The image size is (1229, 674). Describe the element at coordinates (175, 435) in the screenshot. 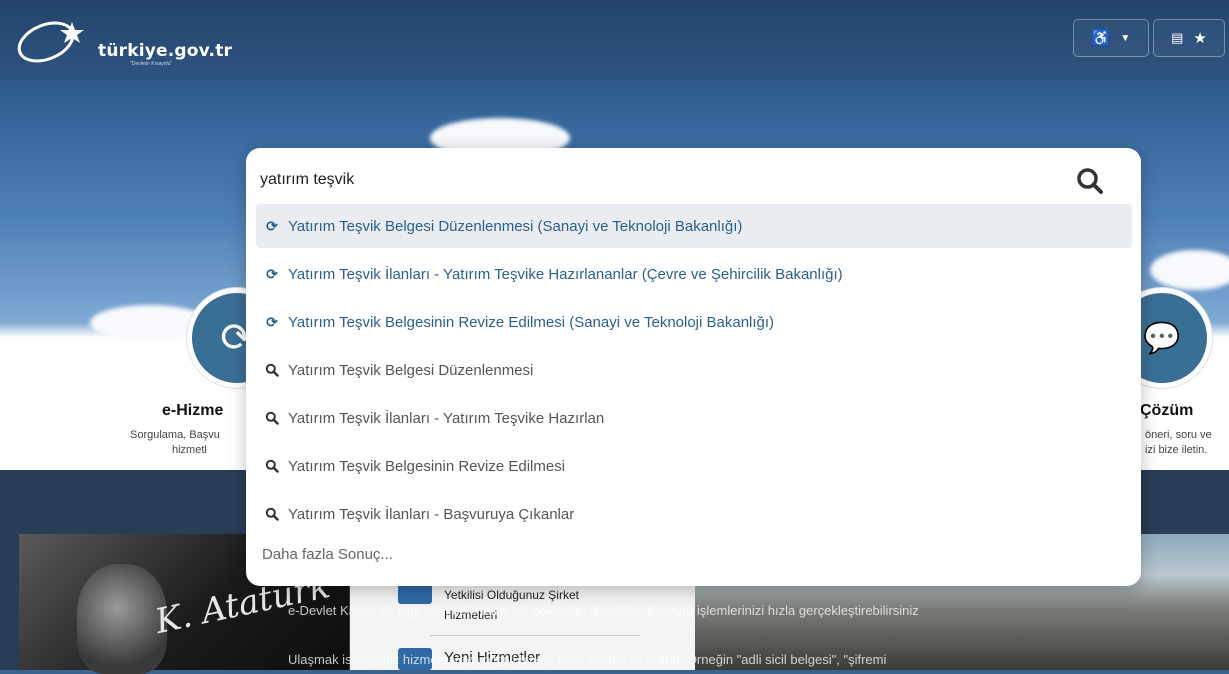

I see `e-services-desc: Sorgulama, Başvu` at that location.